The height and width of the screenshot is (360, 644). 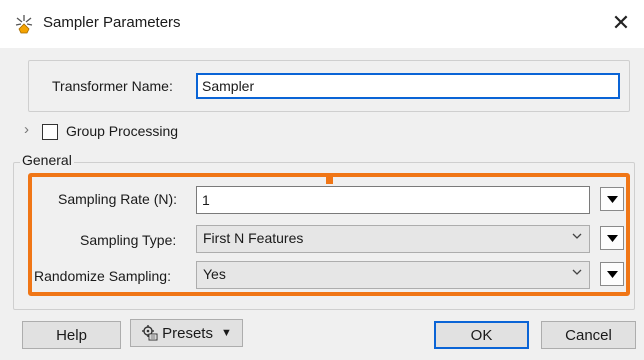 What do you see at coordinates (253, 238) in the screenshot?
I see `sampling-type-value: First N Features` at bounding box center [253, 238].